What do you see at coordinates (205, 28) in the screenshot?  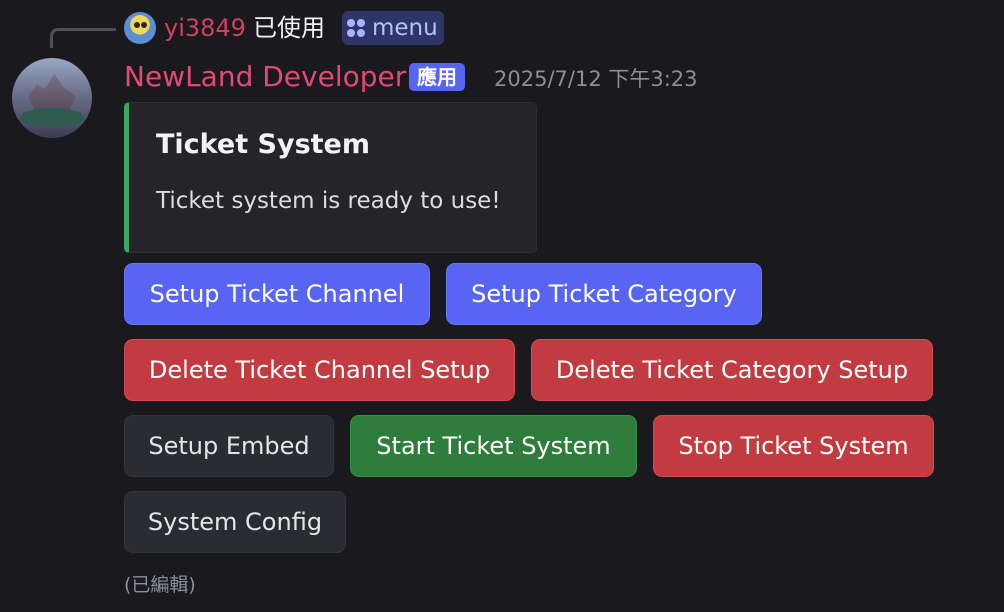 I see `reply-username: yi3849` at bounding box center [205, 28].